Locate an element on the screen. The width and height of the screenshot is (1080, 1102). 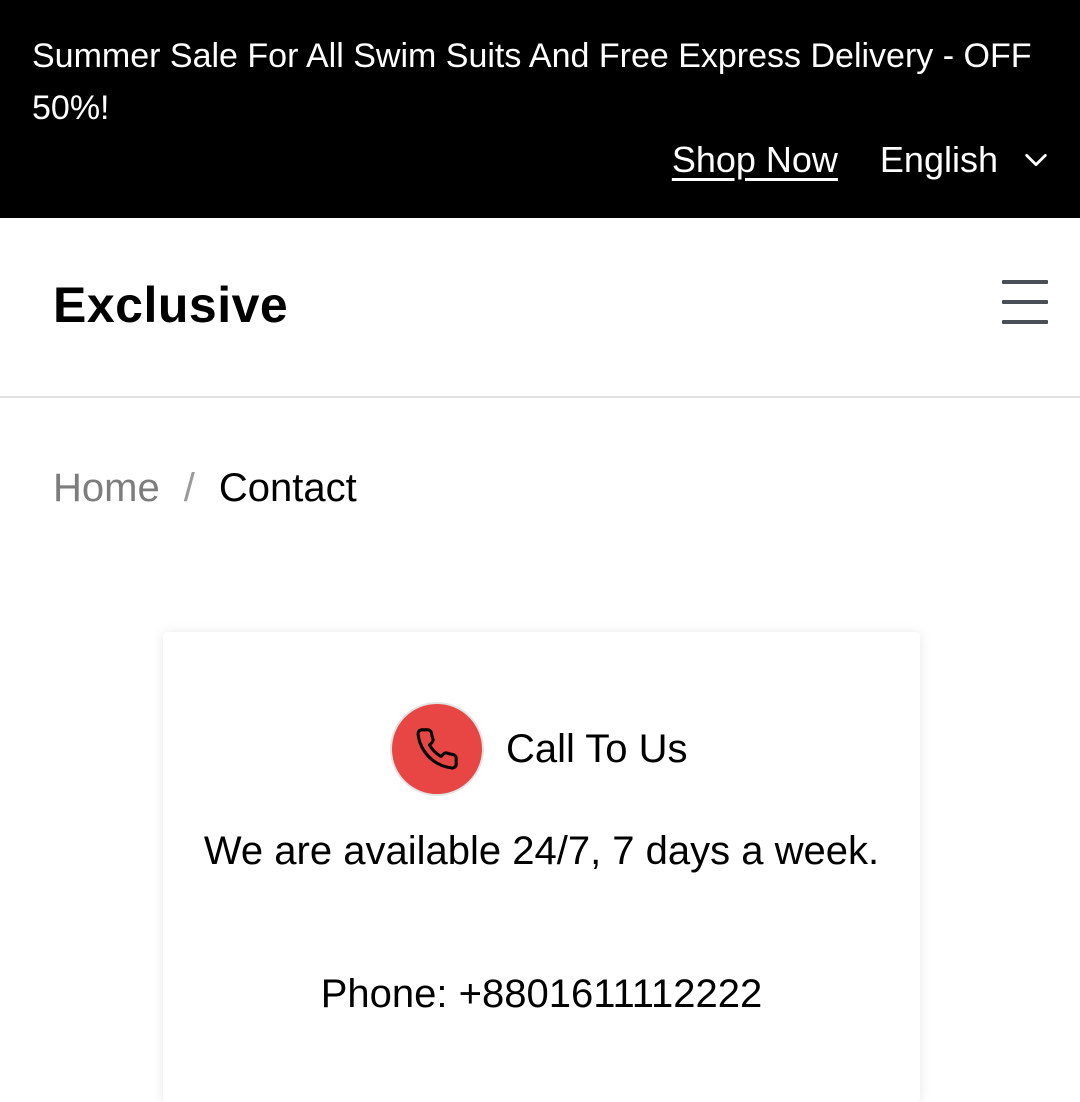
phone-number: Phone: +8801611112222 is located at coordinates (541, 994).